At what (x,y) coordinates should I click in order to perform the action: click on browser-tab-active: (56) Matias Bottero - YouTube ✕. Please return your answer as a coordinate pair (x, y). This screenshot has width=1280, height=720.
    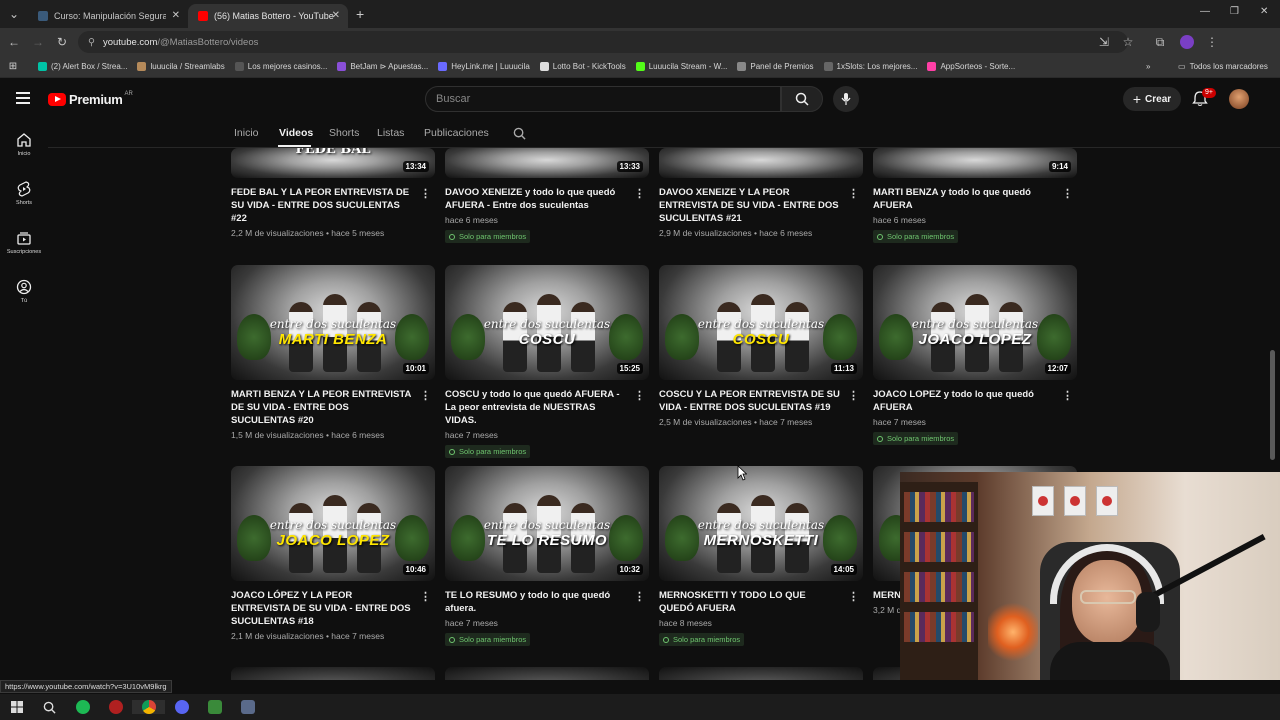
    Looking at the image, I should click on (268, 16).